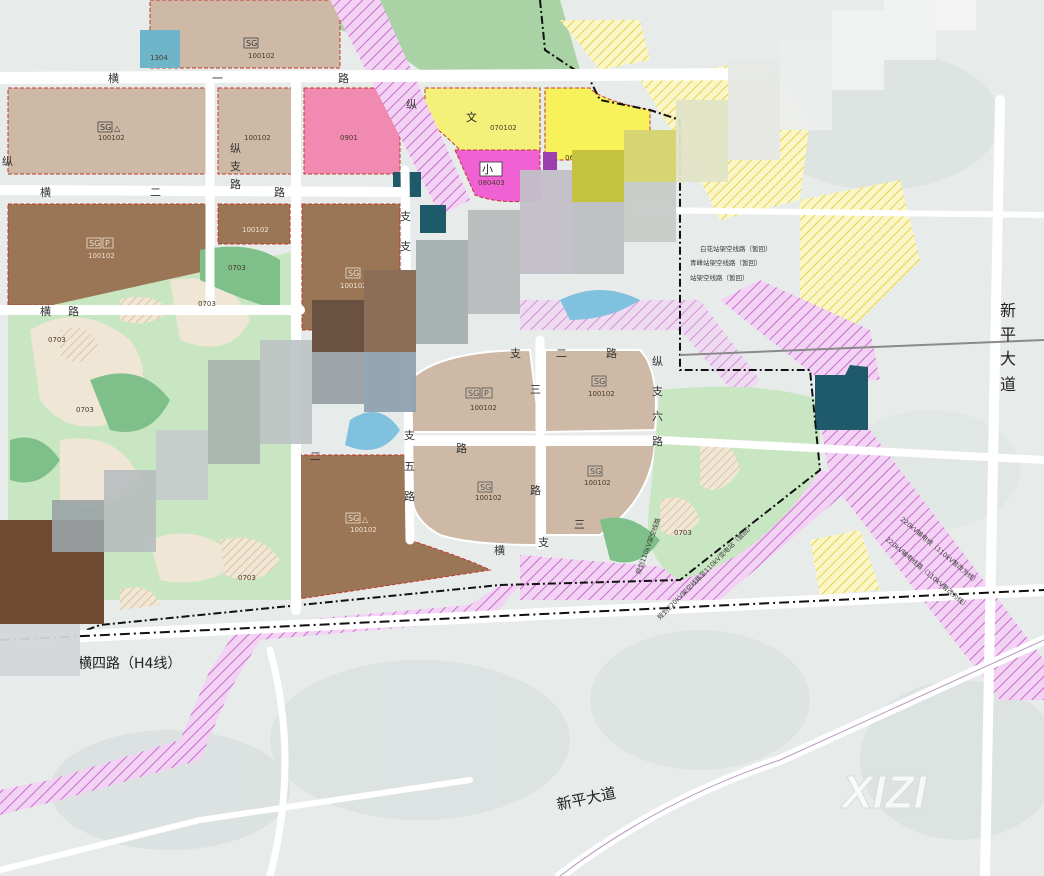 This screenshot has height=876, width=1044. Describe the element at coordinates (726, 262) in the screenshot. I see `svg-text: 青峰站架空线路（暂回）` at that location.